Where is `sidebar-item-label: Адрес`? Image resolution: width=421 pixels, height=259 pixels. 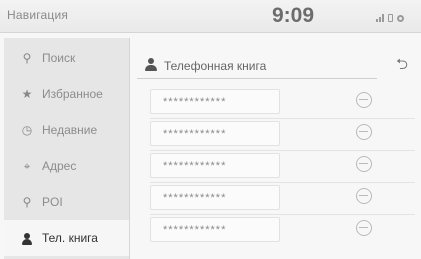
sidebar-item-label: Адрес is located at coordinates (59, 166).